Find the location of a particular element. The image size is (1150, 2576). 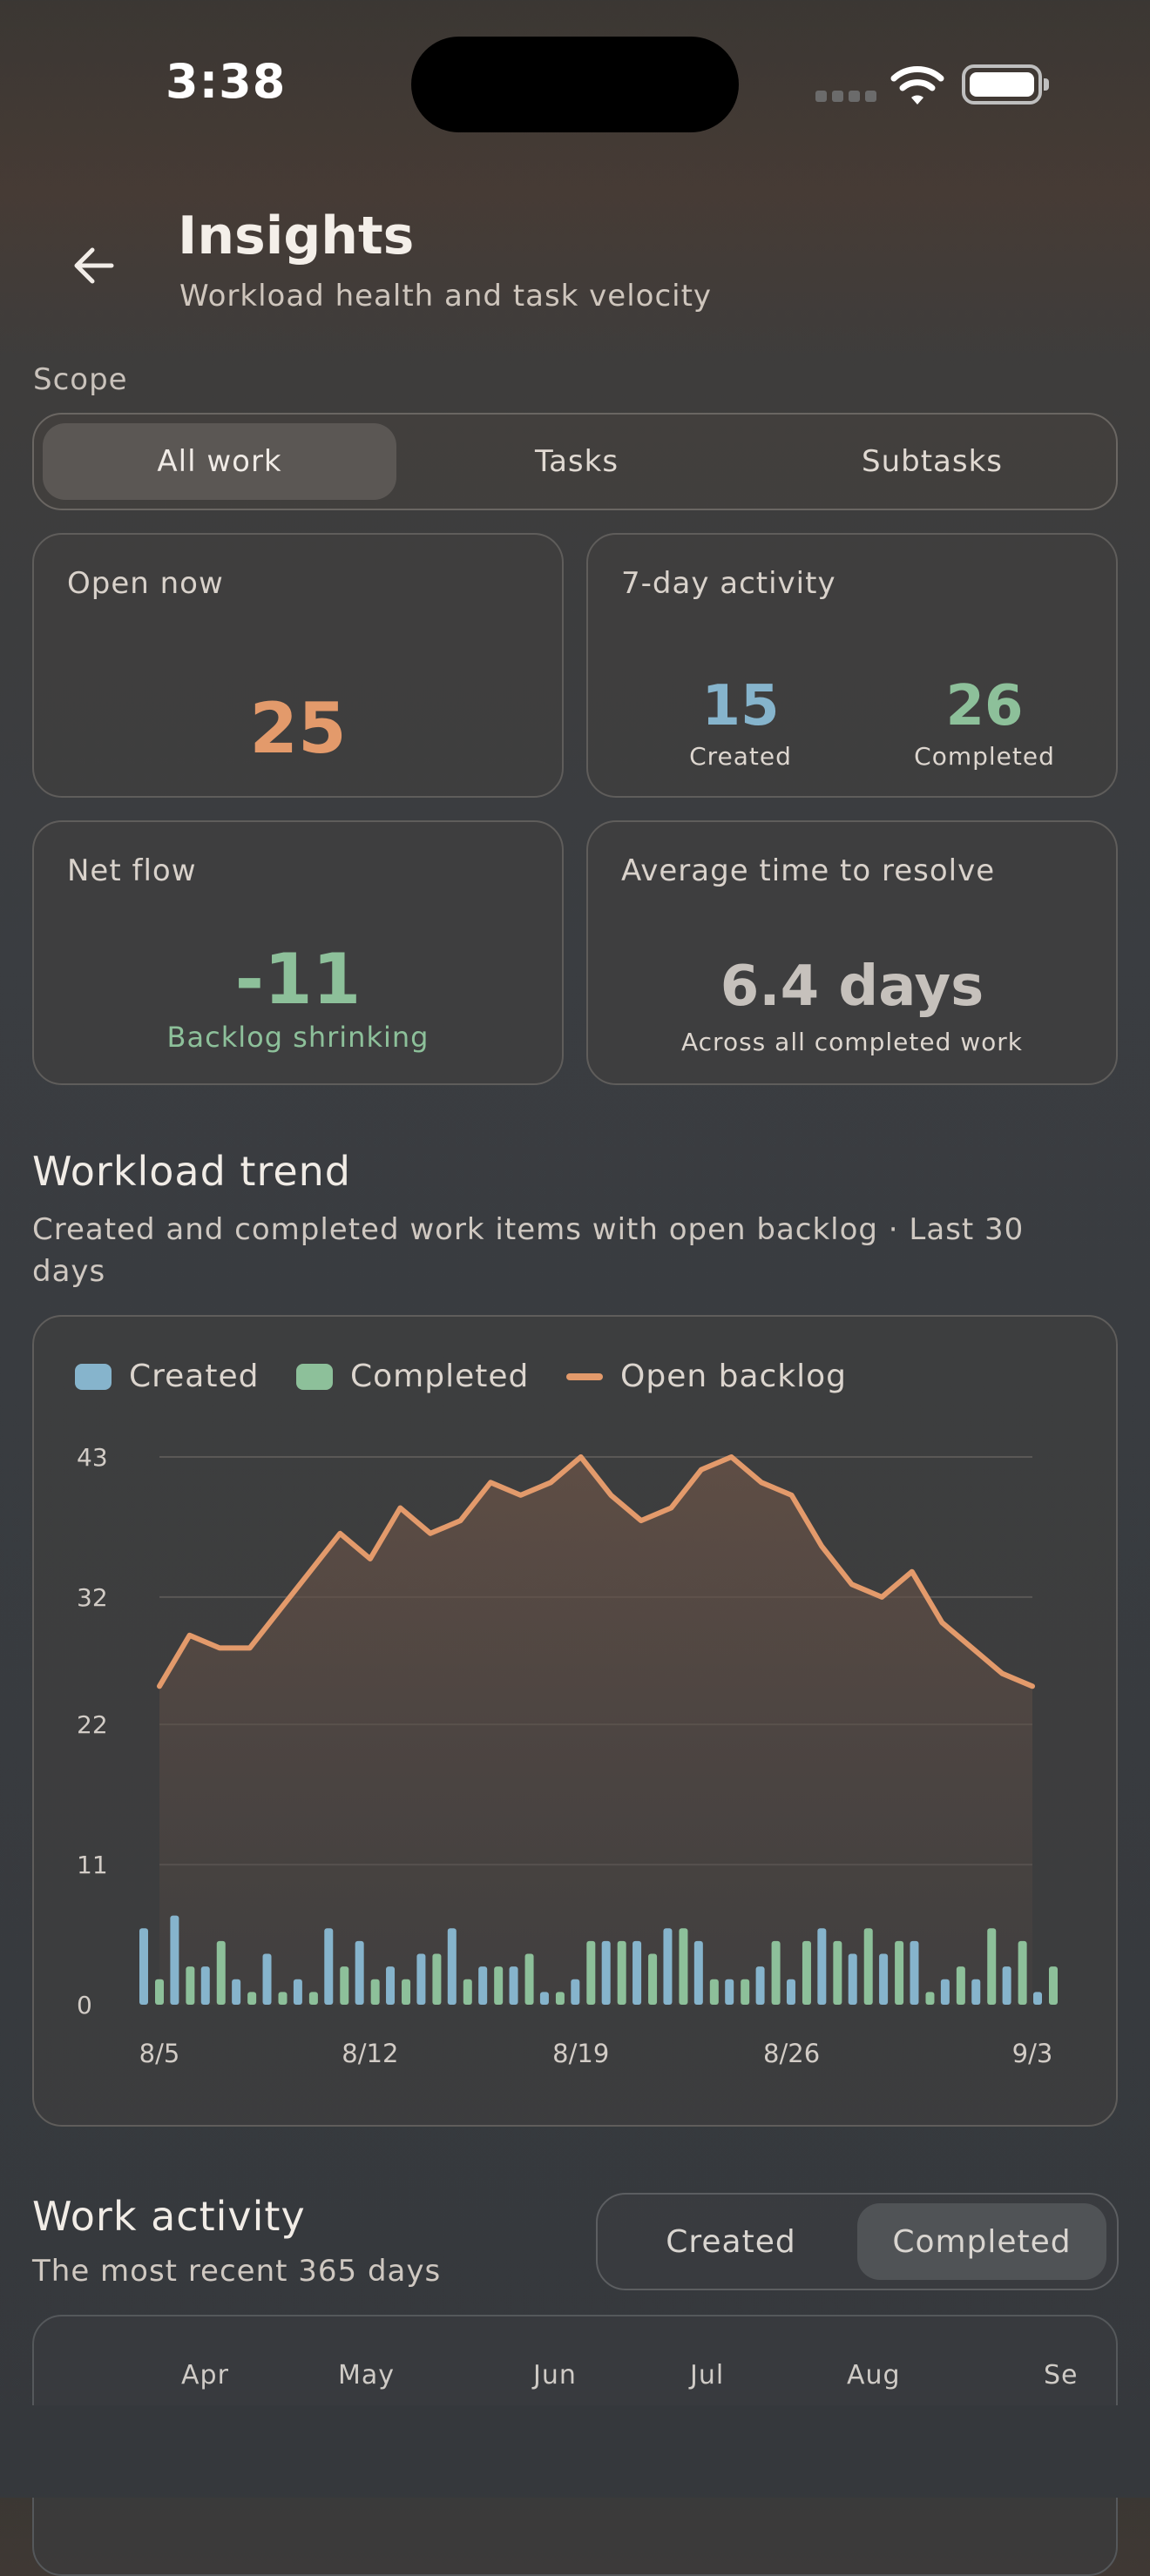

activity-toggle: Created Completed is located at coordinates (857, 2241).